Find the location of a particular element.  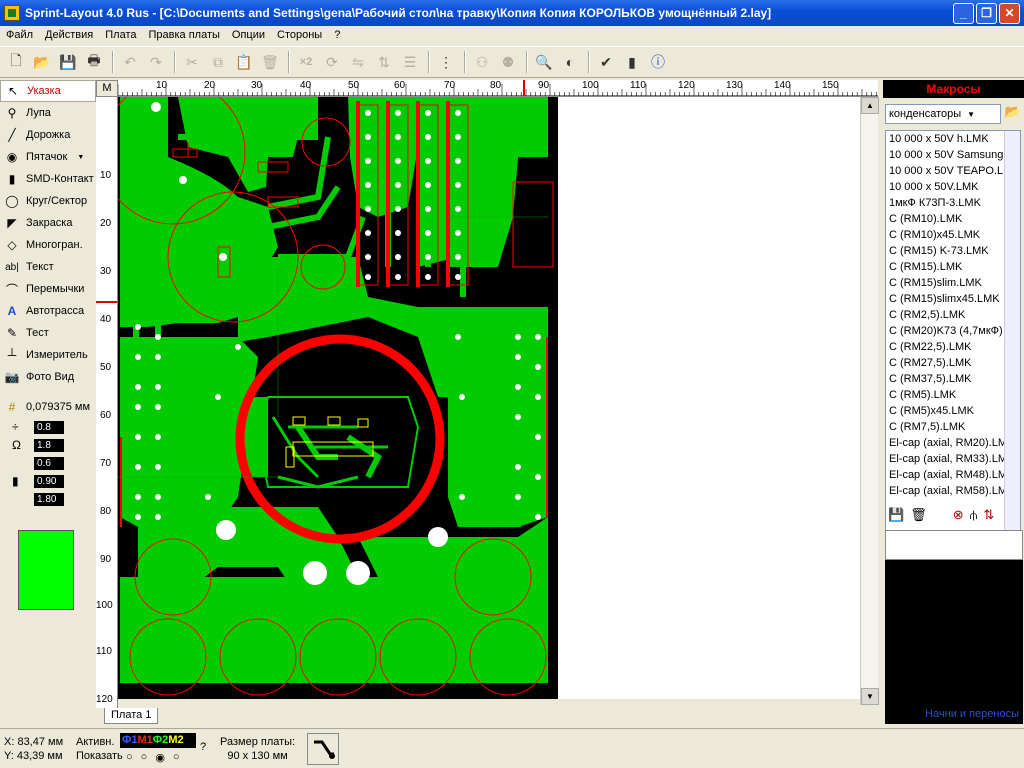

ungroup-icon: ⚉ is located at coordinates (508, 62).